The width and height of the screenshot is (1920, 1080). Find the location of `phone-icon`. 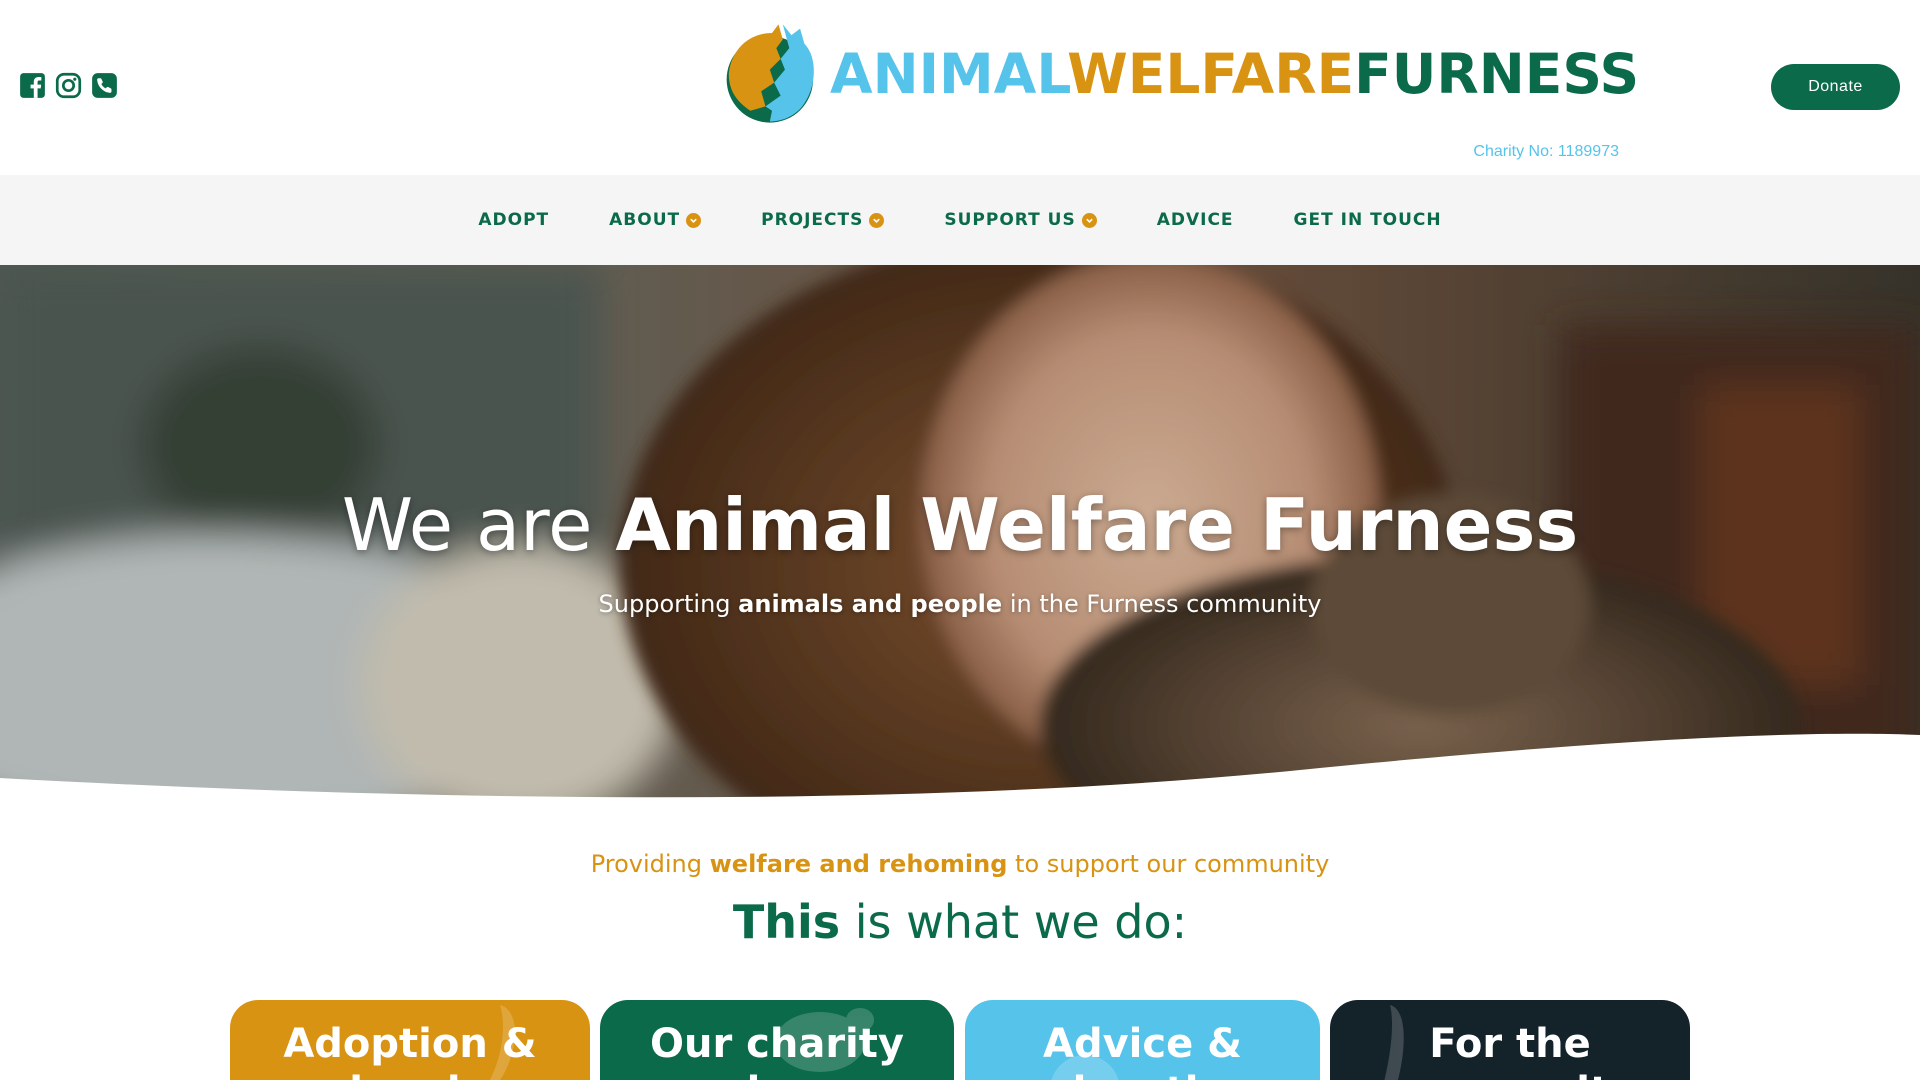

phone-icon is located at coordinates (104, 85).